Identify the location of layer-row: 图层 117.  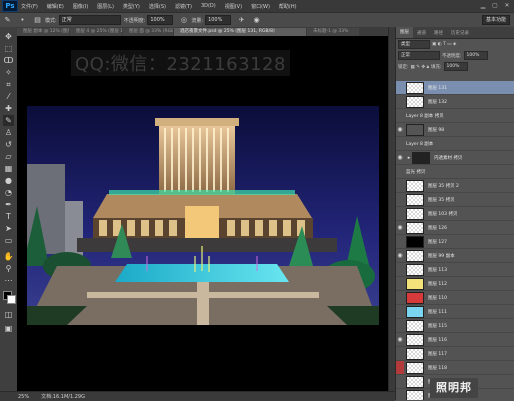
(455, 354).